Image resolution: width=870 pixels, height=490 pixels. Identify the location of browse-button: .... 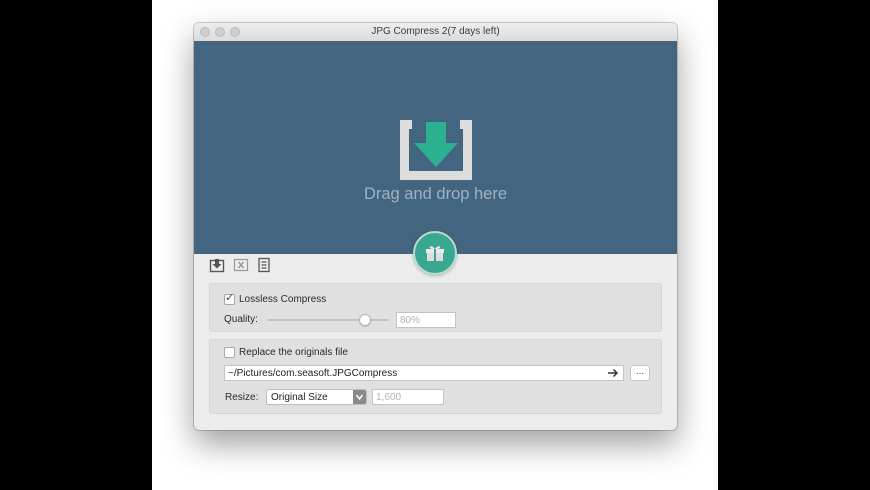
(640, 373).